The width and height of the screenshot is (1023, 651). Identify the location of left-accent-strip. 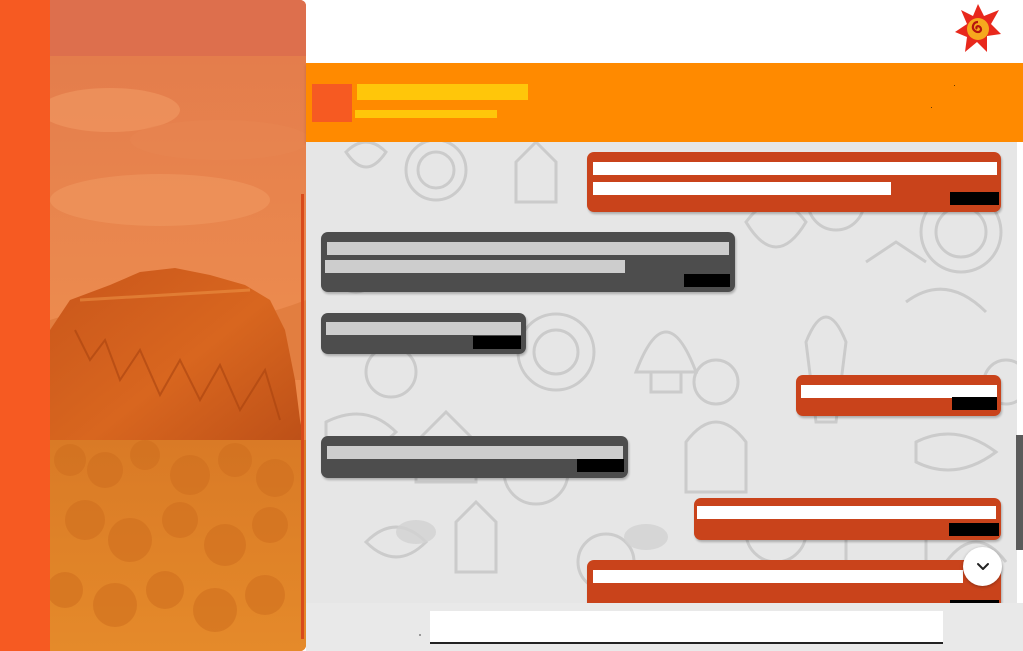
(25, 325).